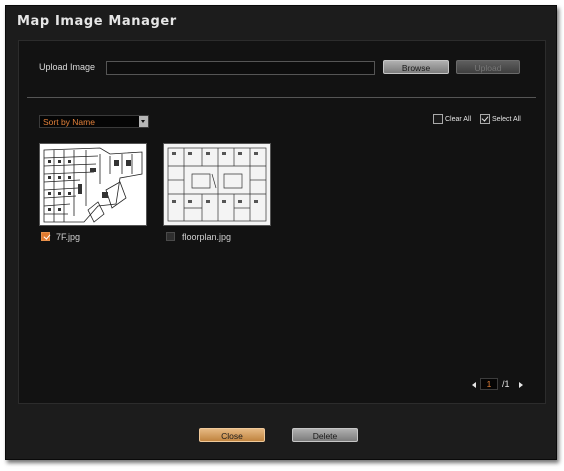 The height and width of the screenshot is (471, 564). Describe the element at coordinates (521, 385) in the screenshot. I see `next-page-icon` at that location.